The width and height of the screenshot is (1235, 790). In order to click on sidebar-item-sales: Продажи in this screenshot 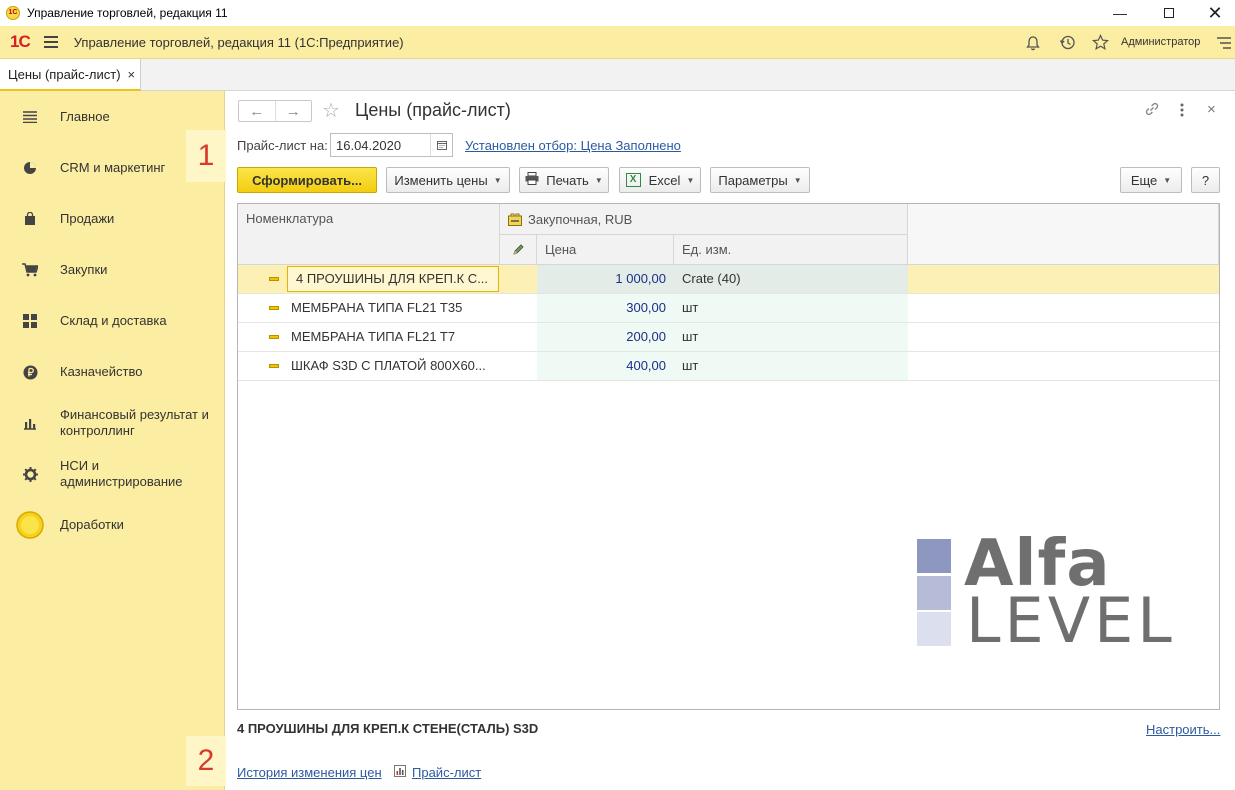, I will do `click(112, 219)`.